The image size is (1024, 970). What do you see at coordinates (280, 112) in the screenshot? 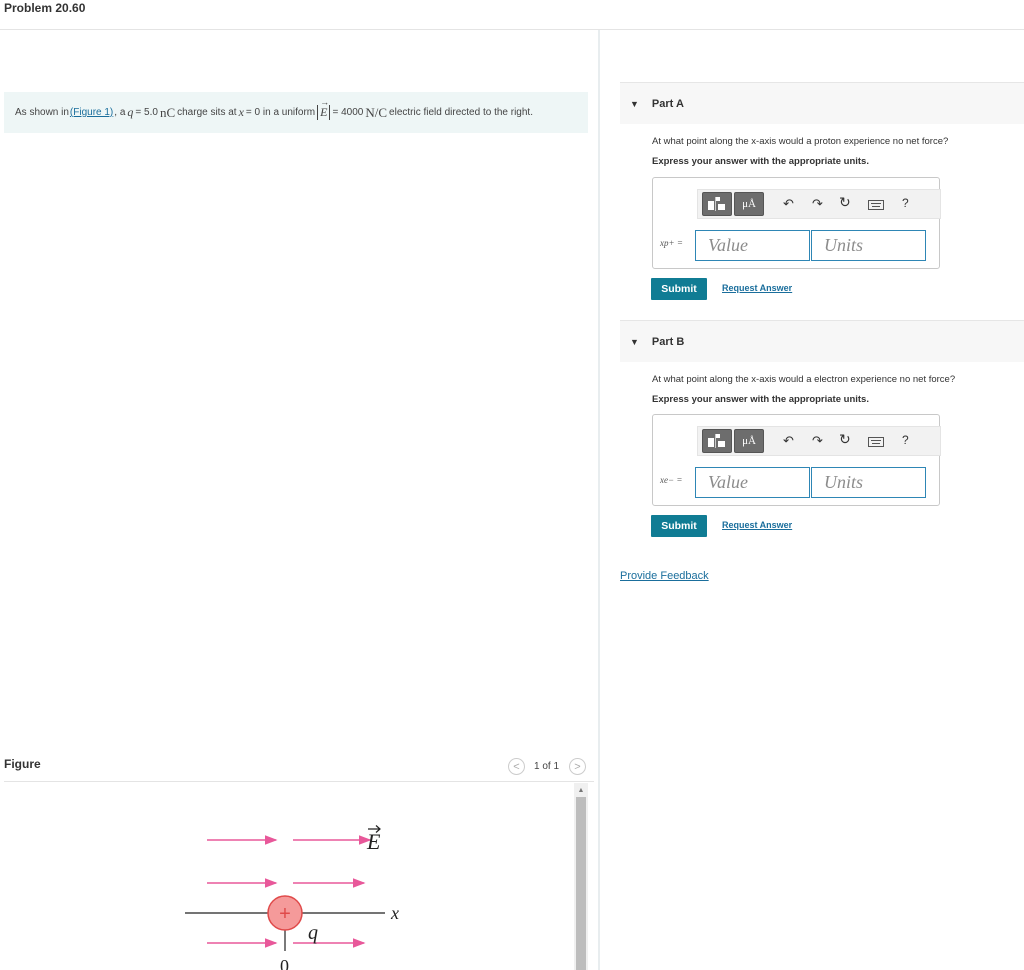
I see `problem-text: = 0 in a uniform` at bounding box center [280, 112].